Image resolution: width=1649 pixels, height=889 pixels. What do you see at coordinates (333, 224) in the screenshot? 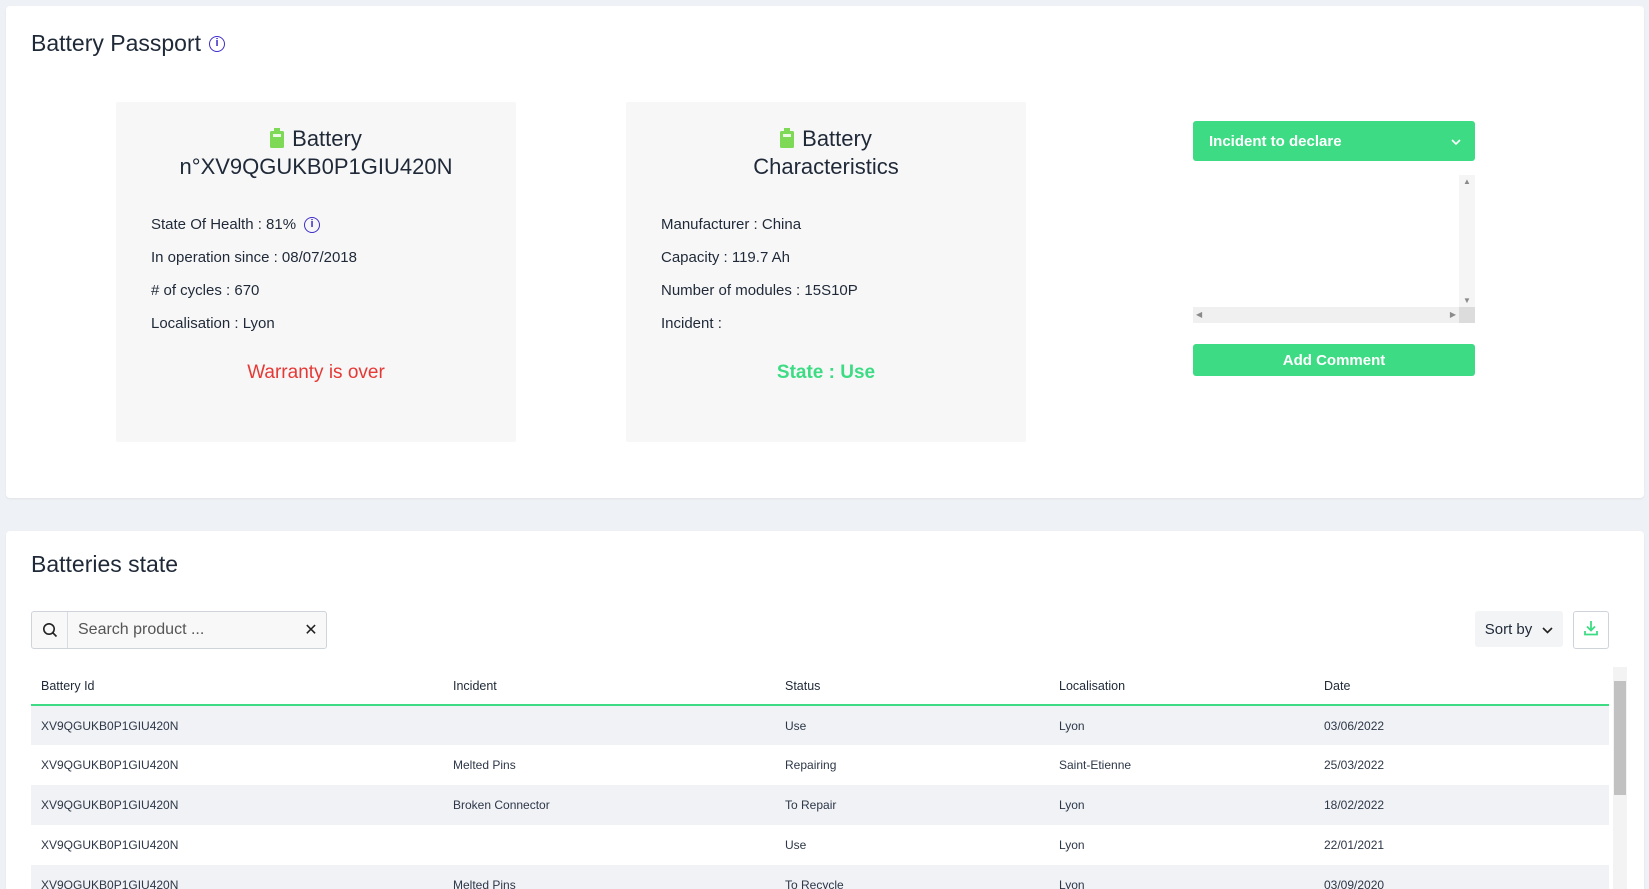
I see `state-of-health: State Of Health : 81% i` at bounding box center [333, 224].